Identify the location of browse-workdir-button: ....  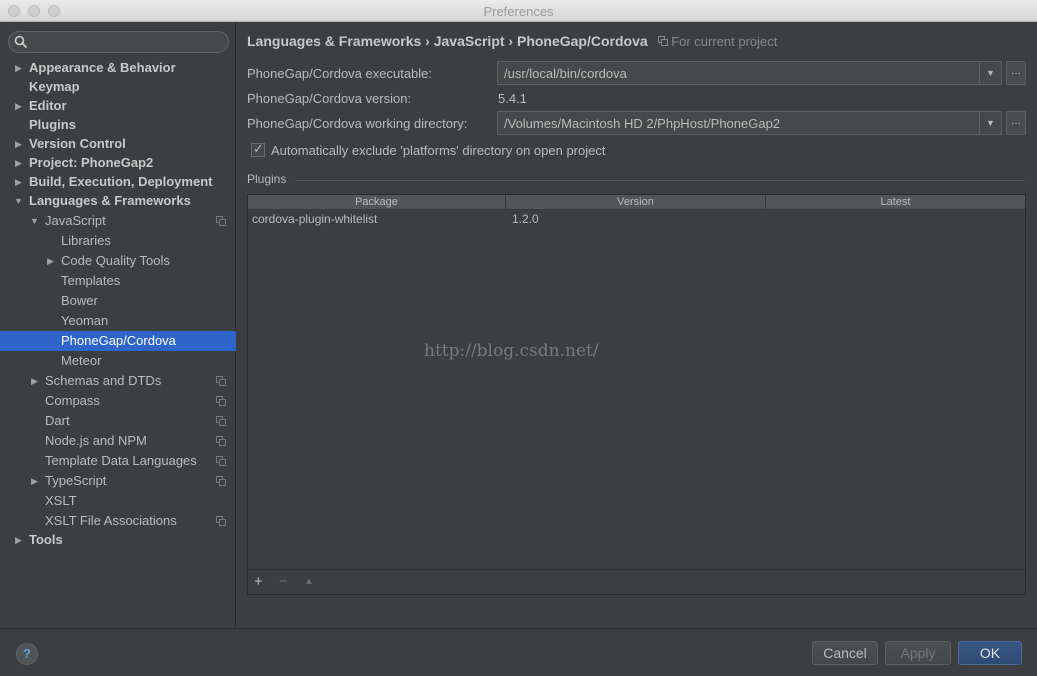
(1016, 123).